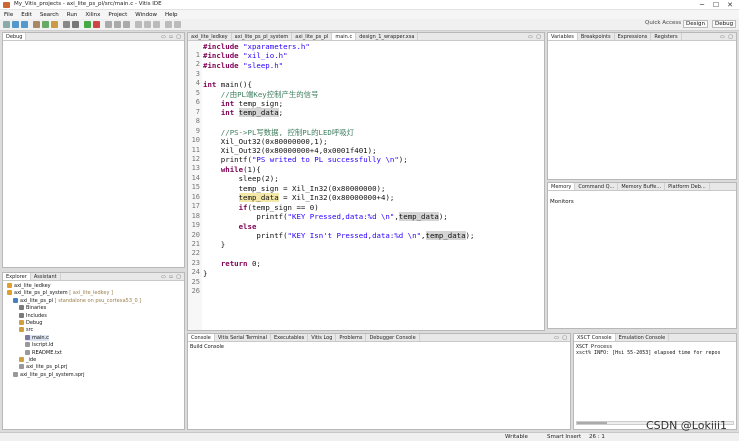 This screenshot has width=739, height=441. What do you see at coordinates (241, 178) in the screenshot?
I see `code-line: sleep(2);` at bounding box center [241, 178].